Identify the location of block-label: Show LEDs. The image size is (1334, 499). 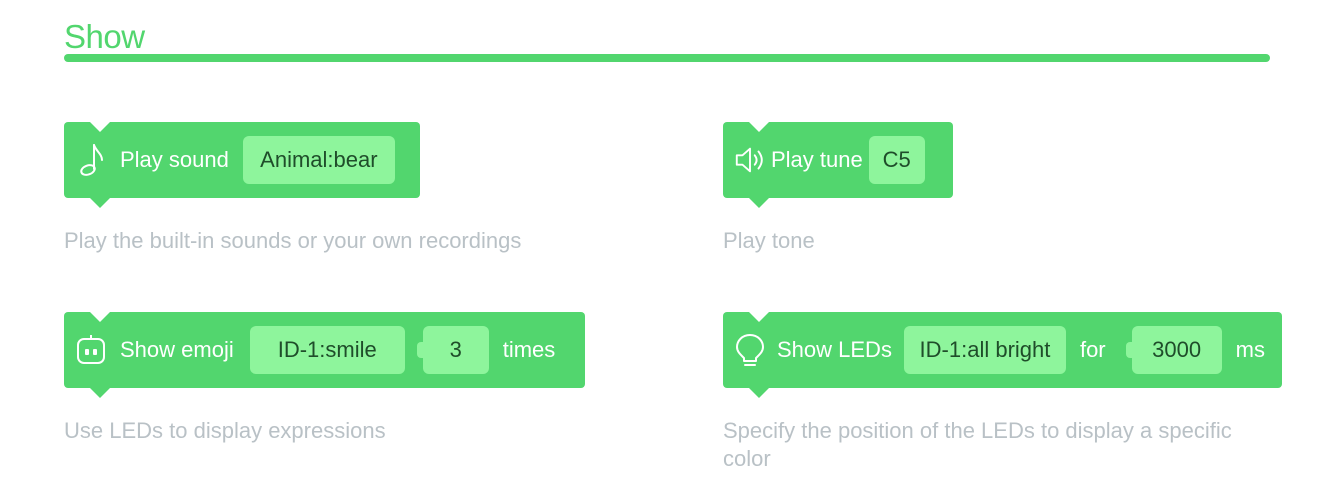
(834, 349).